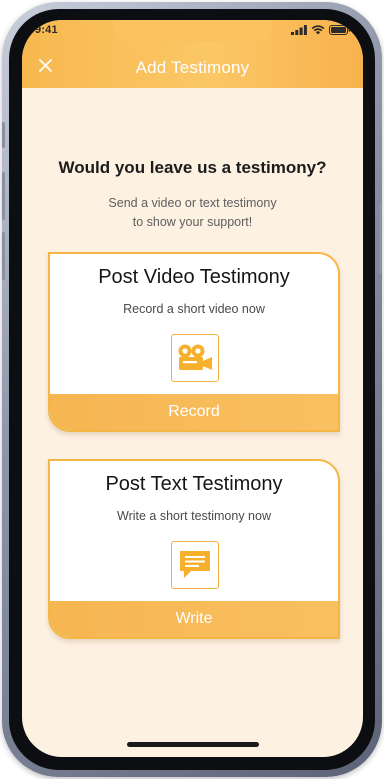 Image resolution: width=384 pixels, height=779 pixels. What do you see at coordinates (194, 277) in the screenshot?
I see `card-title: Post Video Testimony` at bounding box center [194, 277].